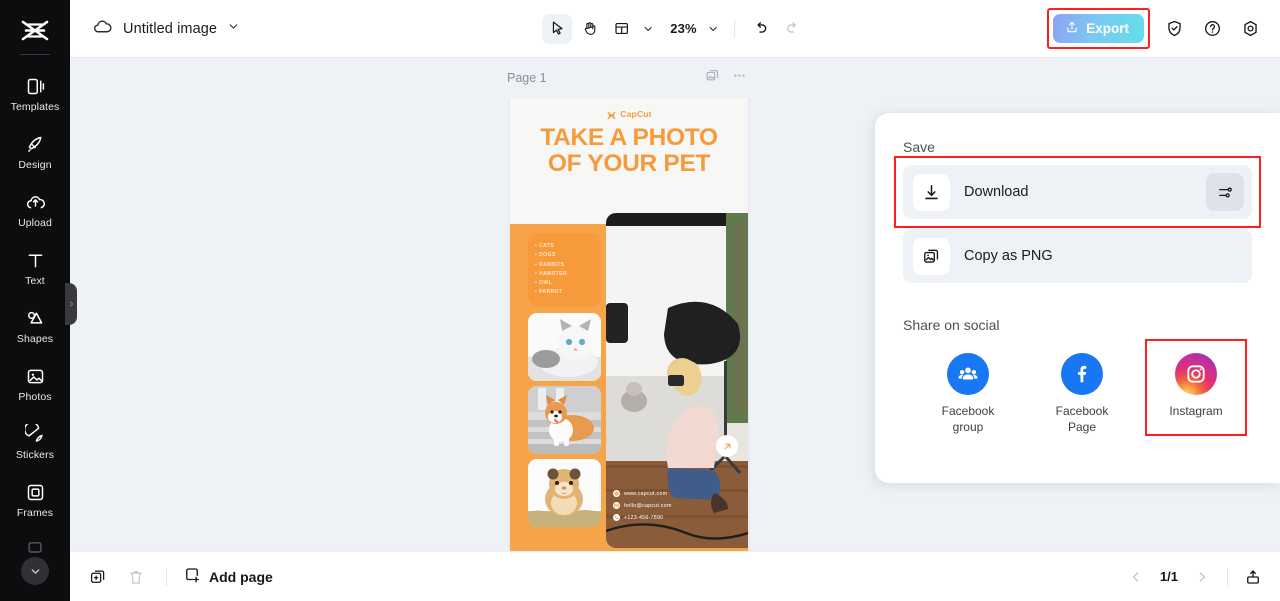 The width and height of the screenshot is (1280, 601). I want to click on undo-button, so click(761, 29).